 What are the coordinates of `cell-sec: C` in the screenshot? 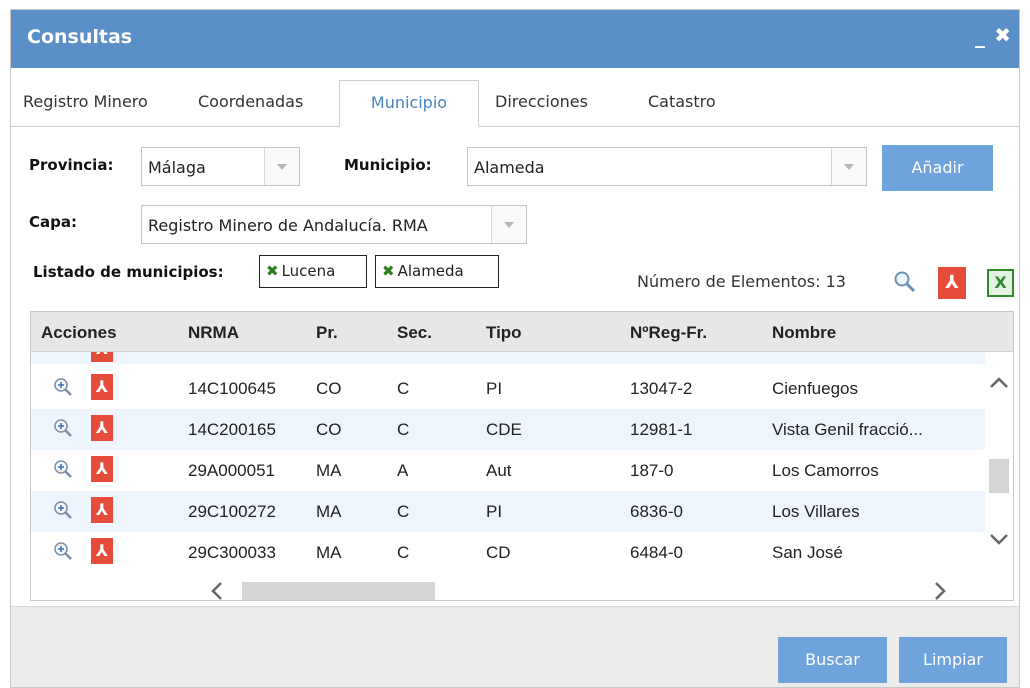 It's located at (403, 429).